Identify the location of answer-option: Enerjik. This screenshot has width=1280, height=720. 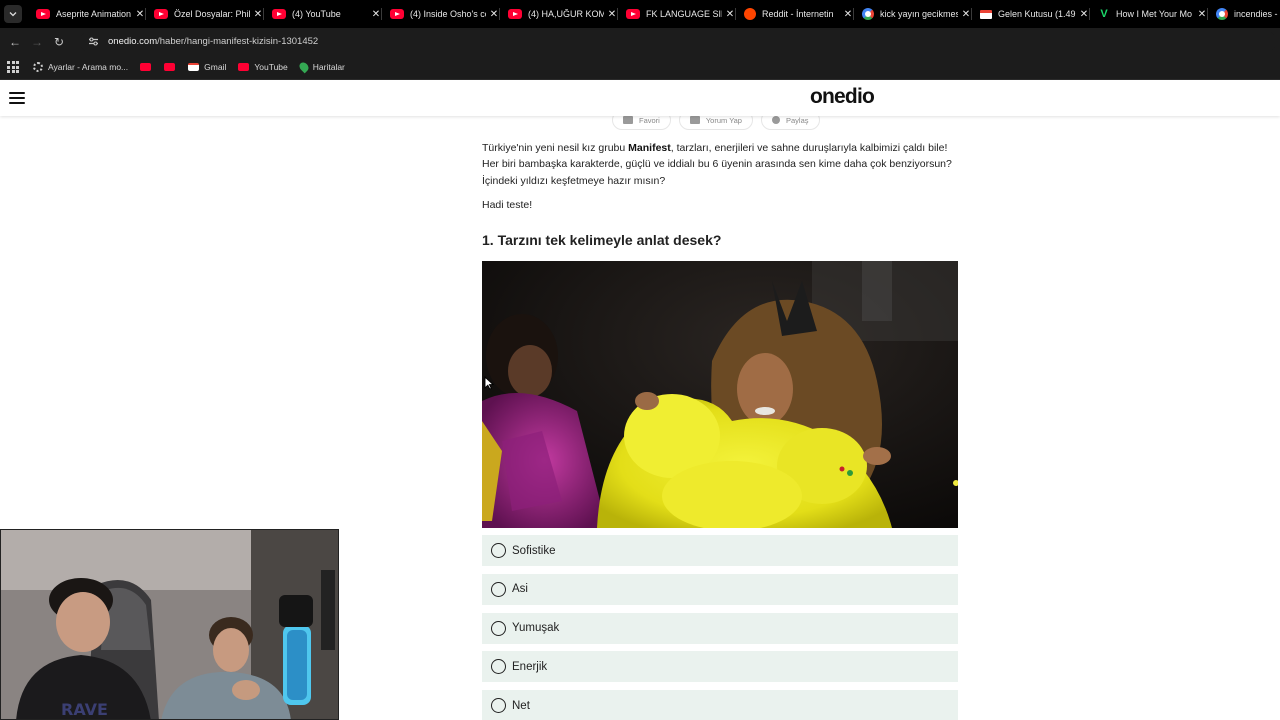
(720, 667).